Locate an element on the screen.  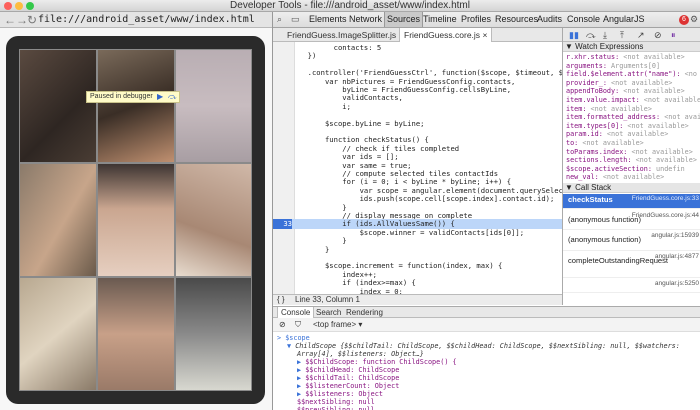
file-tab-label: FriendGuess.core.js is located at coordinates (442, 35).